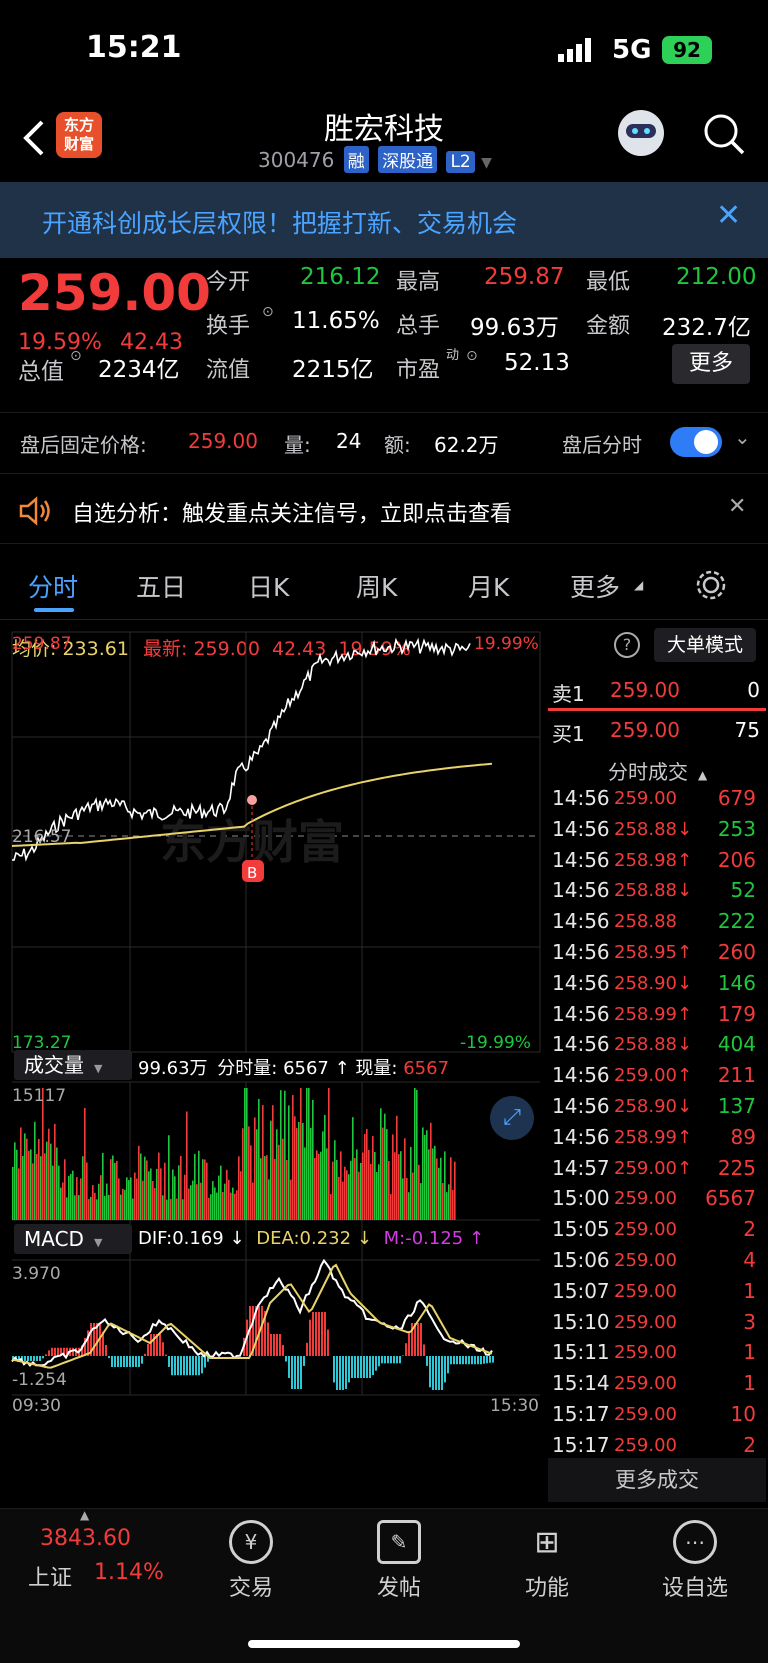  I want to click on chart-tabs: 分时 五日 日K 周K 月K 更多 ◢, so click(384, 584).